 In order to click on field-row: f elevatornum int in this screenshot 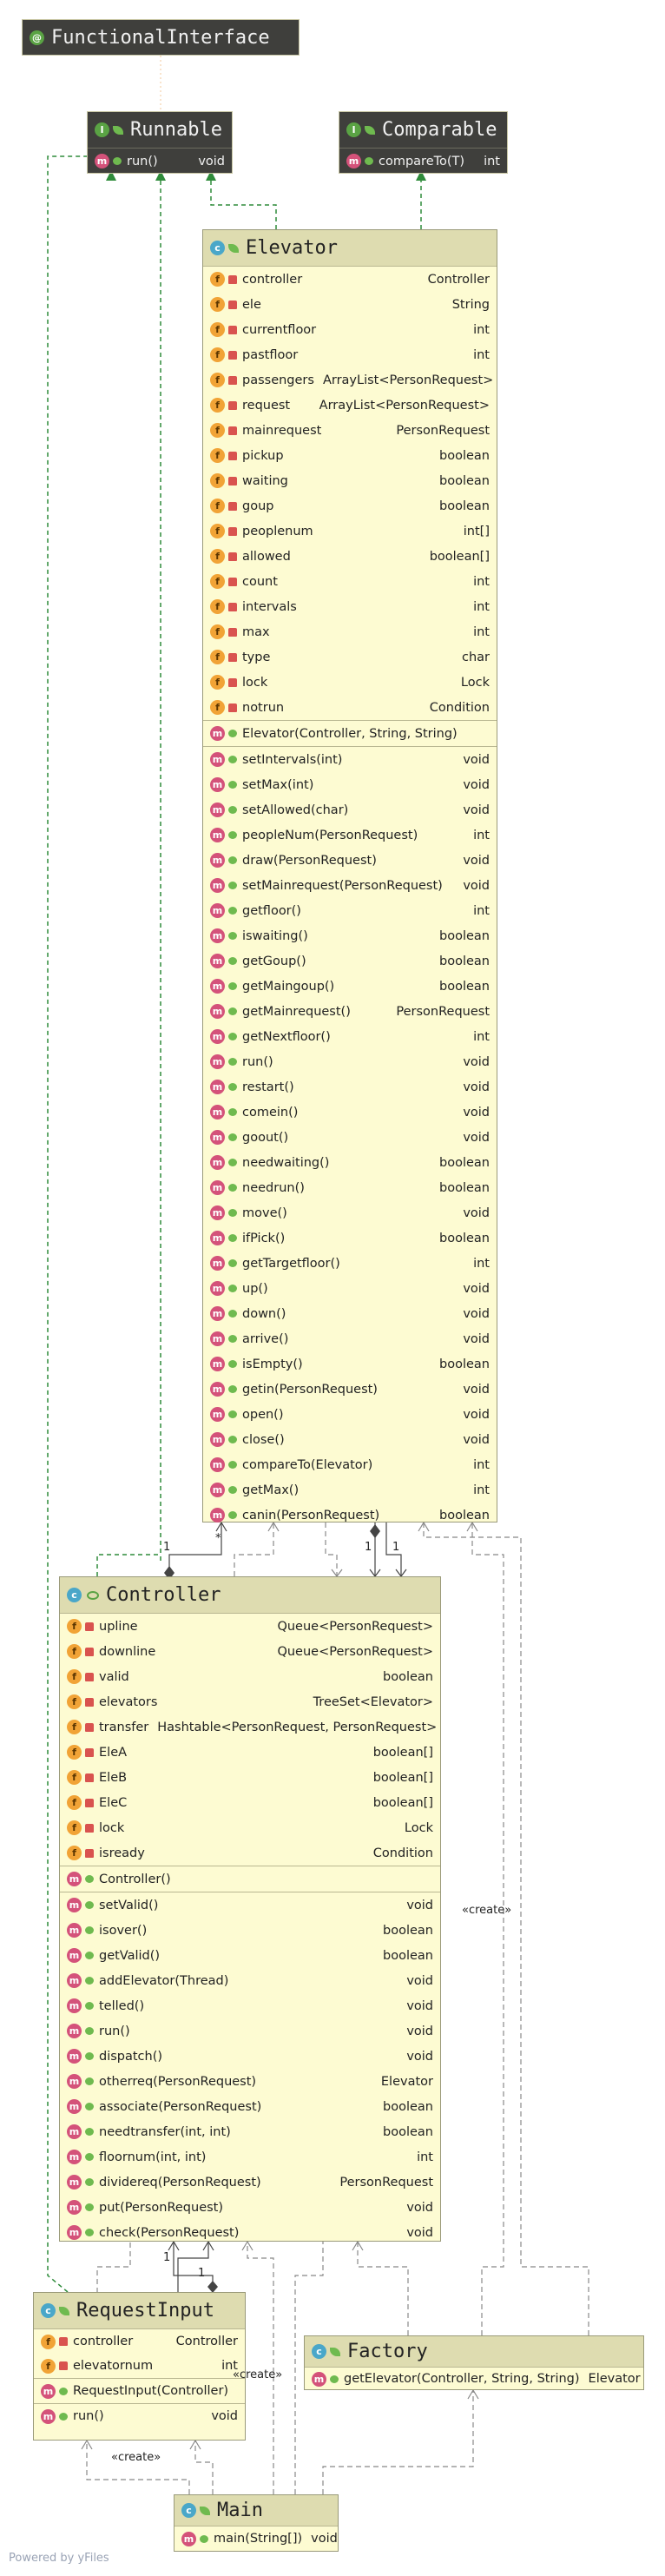, I will do `click(139, 2366)`.